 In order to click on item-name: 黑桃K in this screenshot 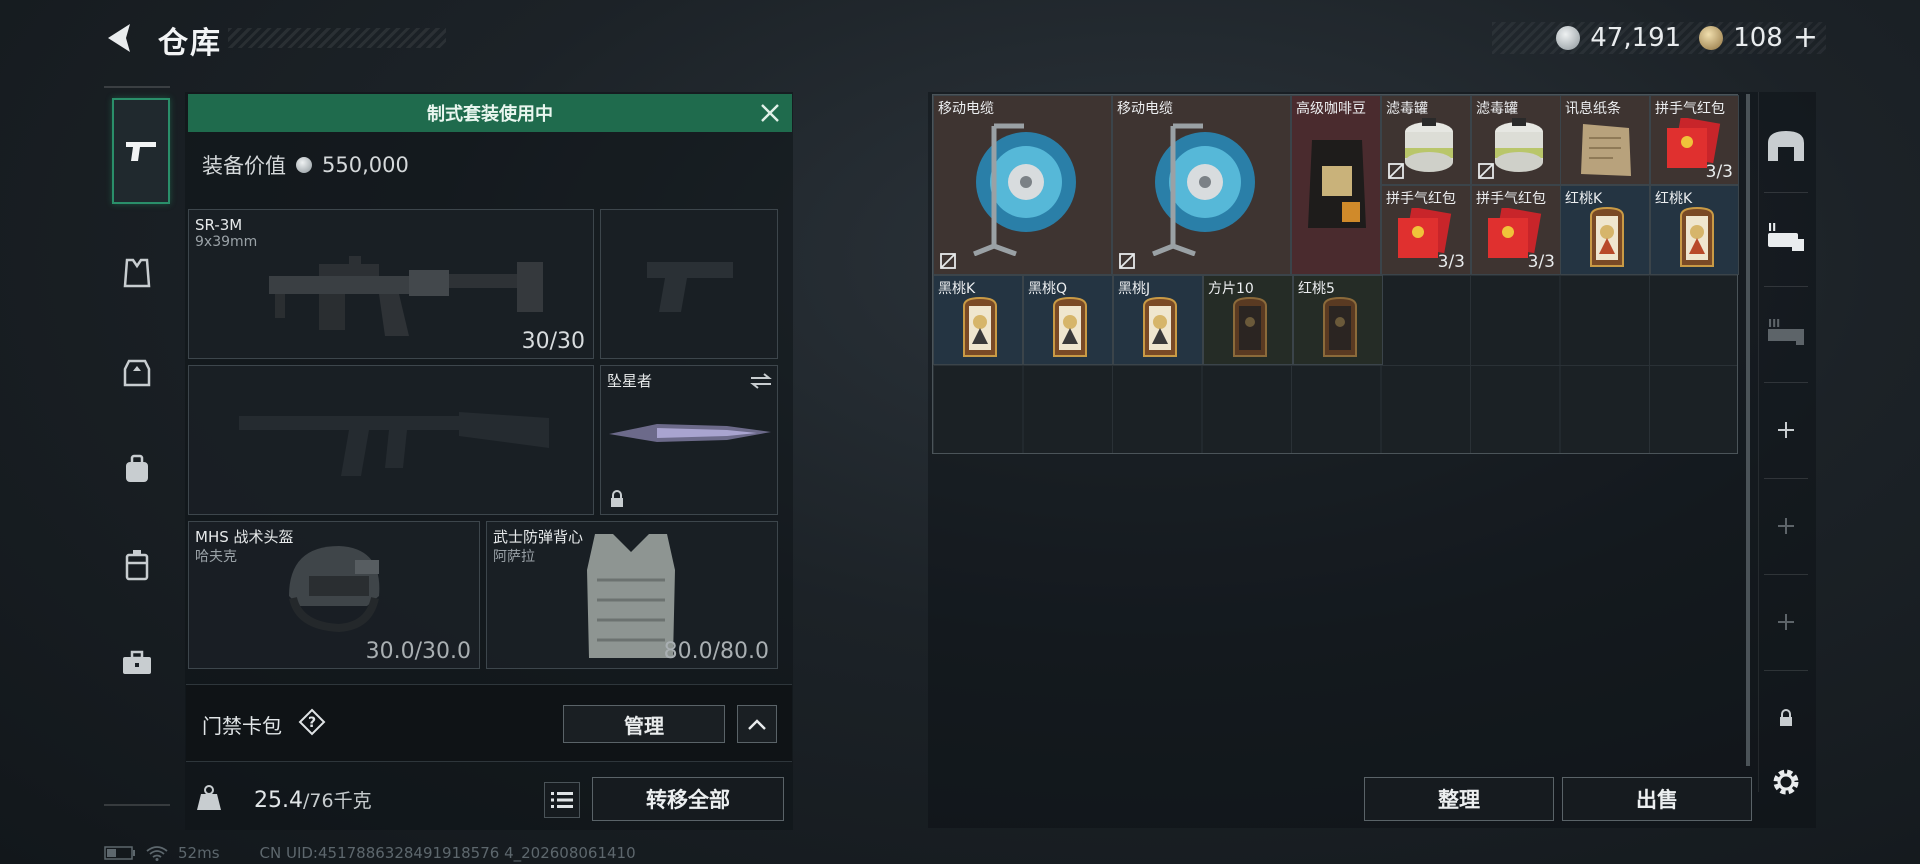, I will do `click(957, 289)`.